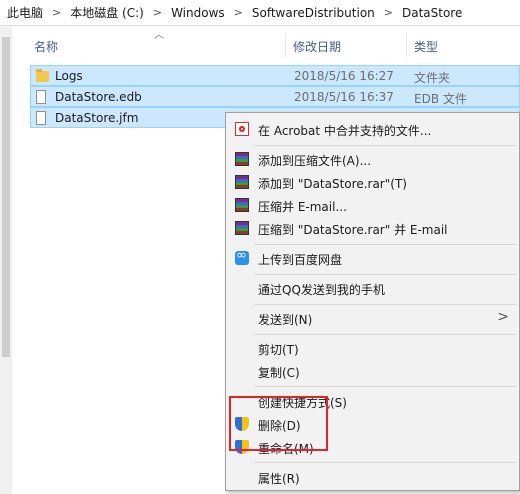 The image size is (520, 494). I want to click on menu-item-add-to-rar: 添加到 "DataStore.rar"(T), so click(372, 182).